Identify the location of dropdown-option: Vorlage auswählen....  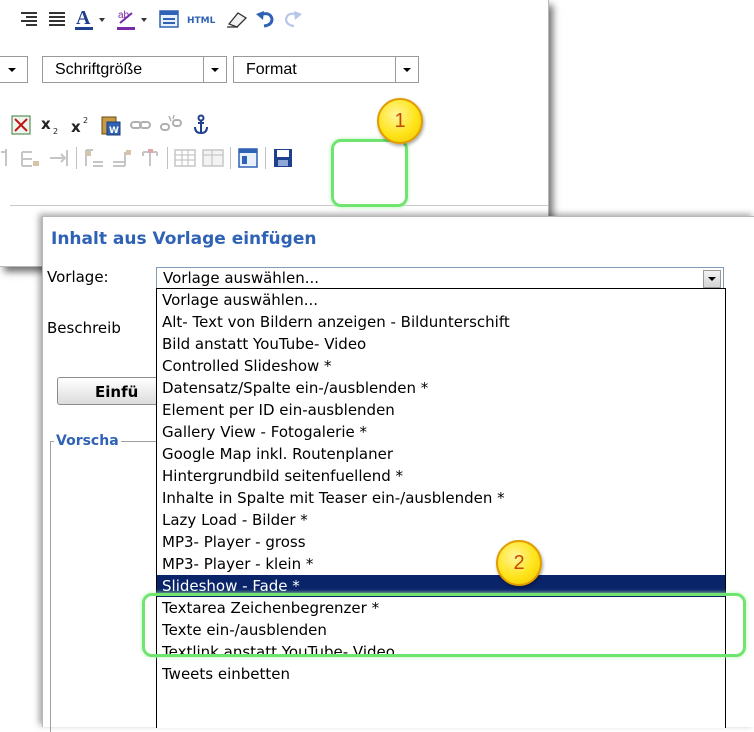
(441, 300).